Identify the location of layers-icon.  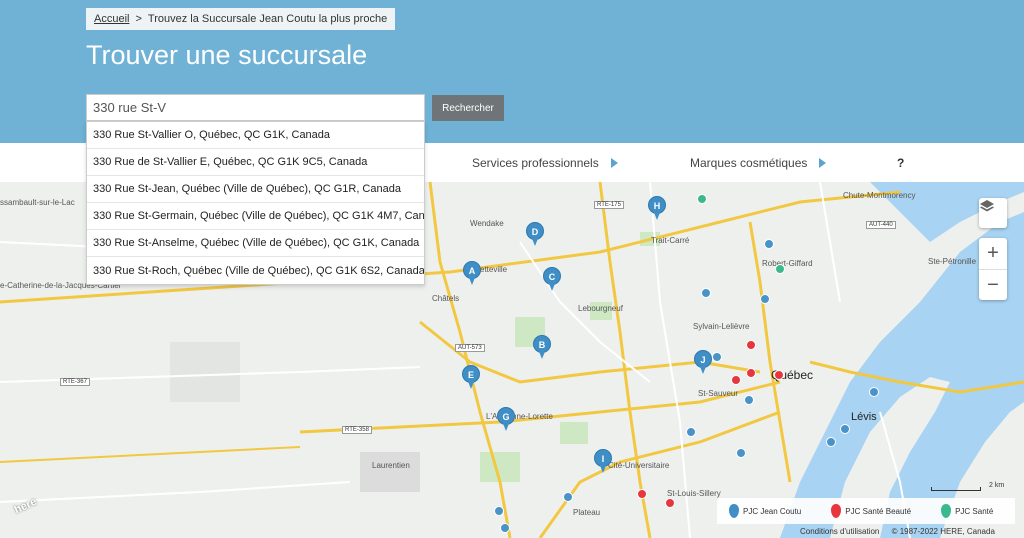
(987, 206).